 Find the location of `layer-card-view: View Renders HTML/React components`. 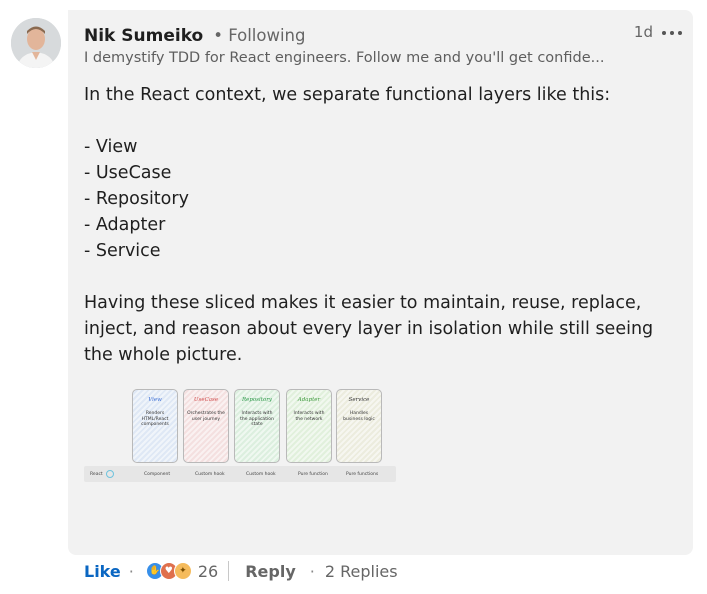

layer-card-view: View Renders HTML/React components is located at coordinates (155, 426).